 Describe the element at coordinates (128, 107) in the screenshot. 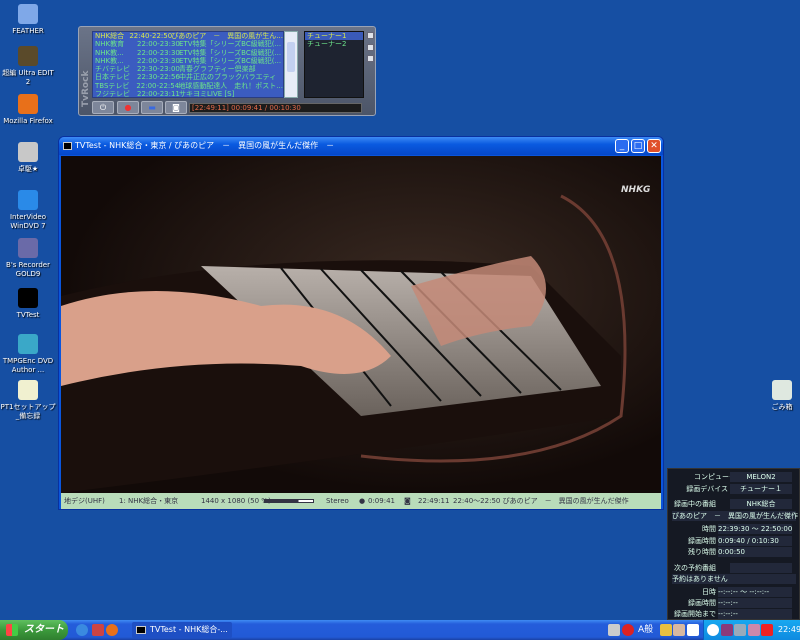

I see `record-button: ●` at that location.